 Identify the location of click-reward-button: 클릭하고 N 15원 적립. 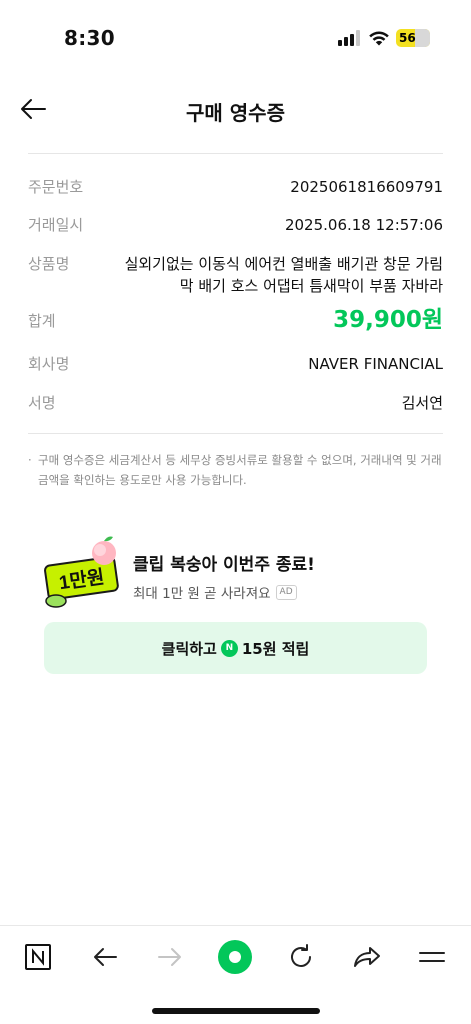
(235, 648).